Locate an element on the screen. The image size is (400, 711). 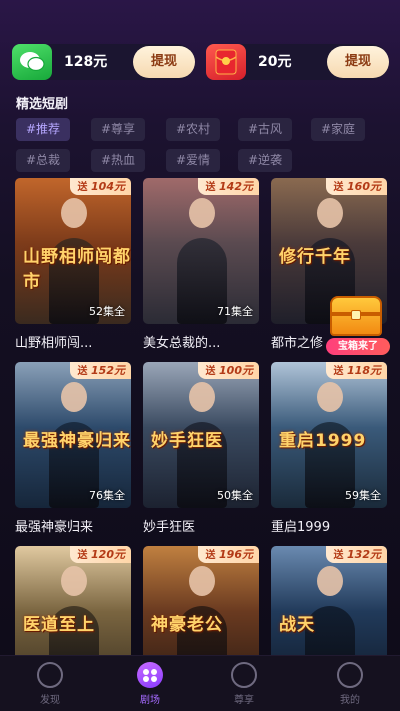
nav-theater: 剧场 is located at coordinates (150, 684).